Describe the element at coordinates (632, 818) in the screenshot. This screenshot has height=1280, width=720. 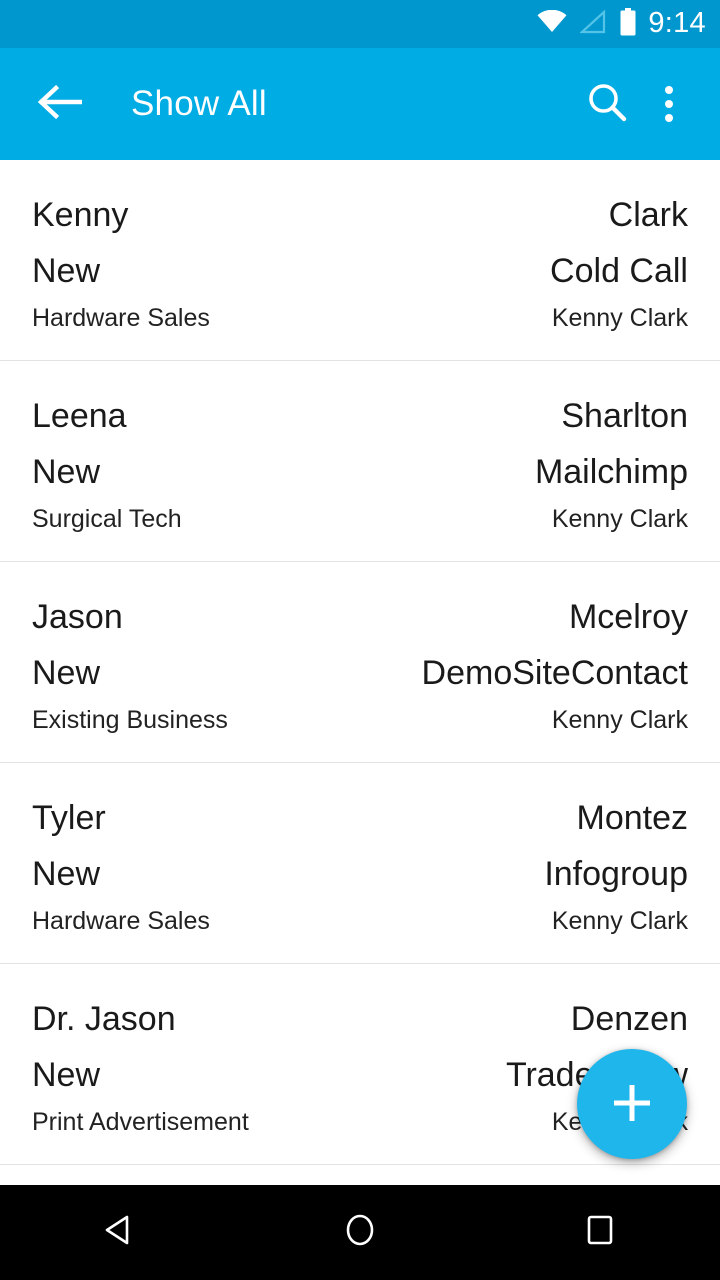
I see `last-name: Montez` at that location.